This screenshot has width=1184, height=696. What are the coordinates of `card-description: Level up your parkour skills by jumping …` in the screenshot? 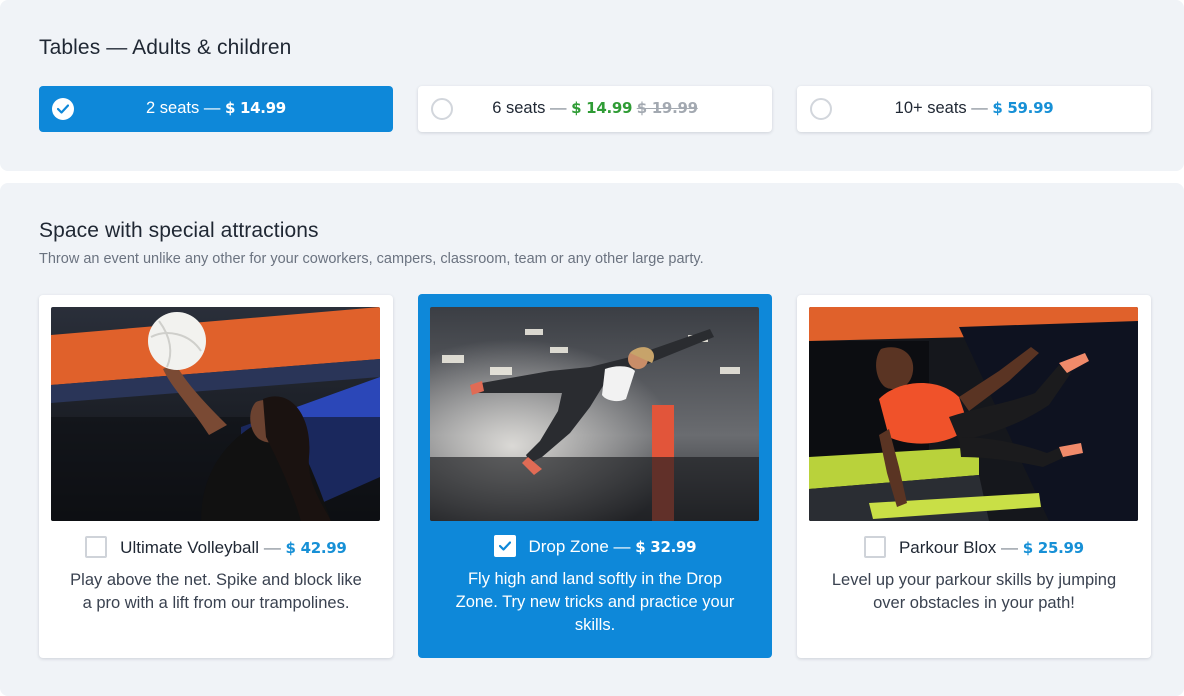 It's located at (974, 591).